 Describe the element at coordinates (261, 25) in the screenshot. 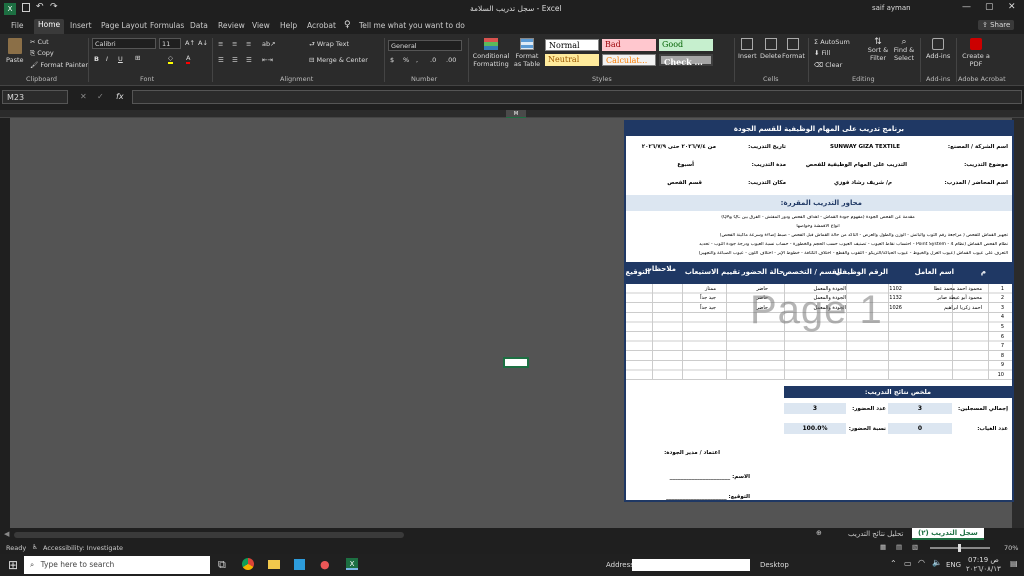

I see `tab-view: View` at that location.